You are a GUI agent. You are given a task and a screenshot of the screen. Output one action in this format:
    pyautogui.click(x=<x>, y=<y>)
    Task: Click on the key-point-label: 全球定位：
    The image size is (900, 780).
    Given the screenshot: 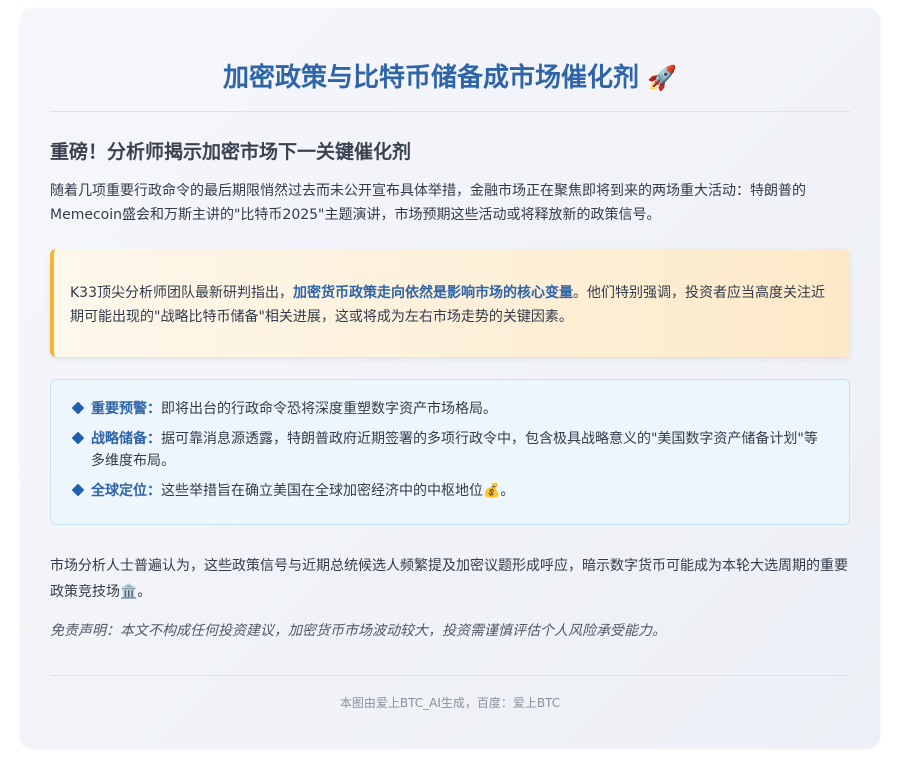 What is the action you would take?
    pyautogui.click(x=126, y=491)
    